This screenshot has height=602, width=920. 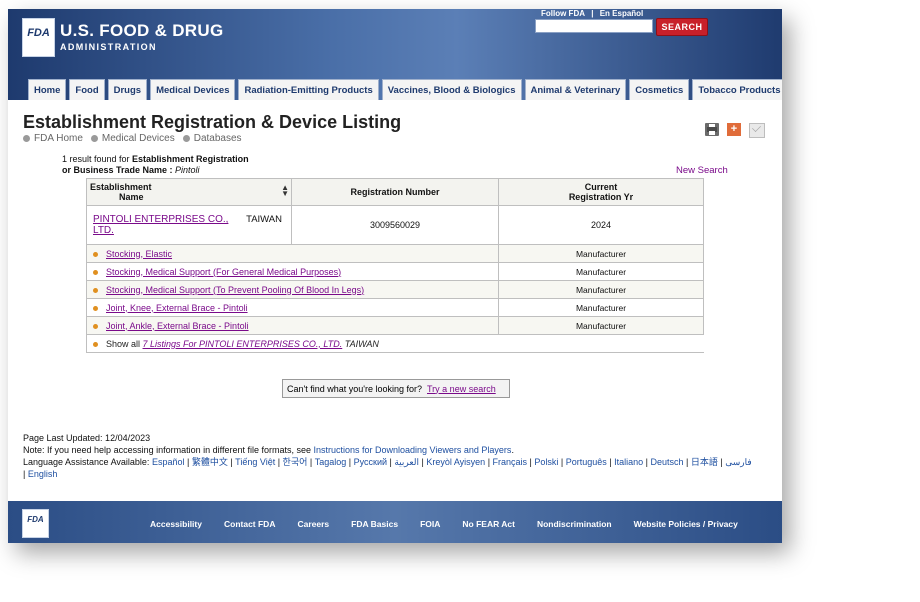 I want to click on fda-logo-text: FDA, so click(x=38, y=33).